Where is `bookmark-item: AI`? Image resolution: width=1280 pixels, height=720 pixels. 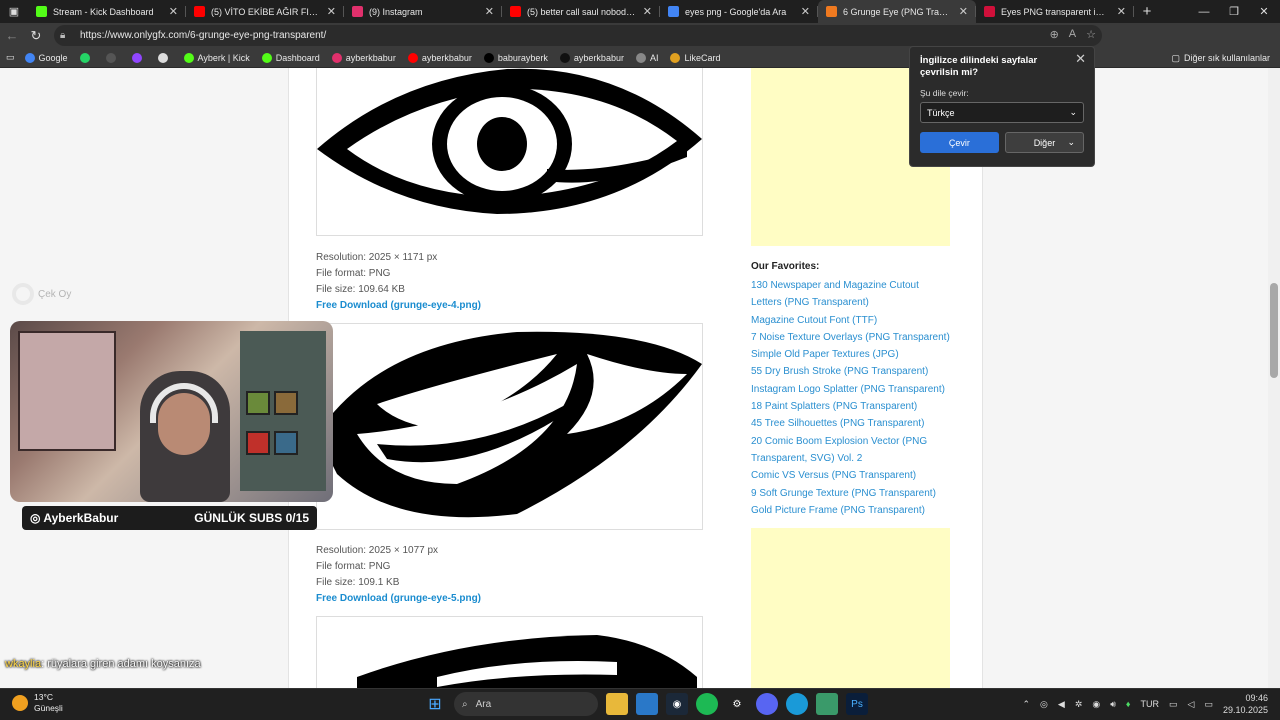
bookmark-item: AI is located at coordinates (646, 57).